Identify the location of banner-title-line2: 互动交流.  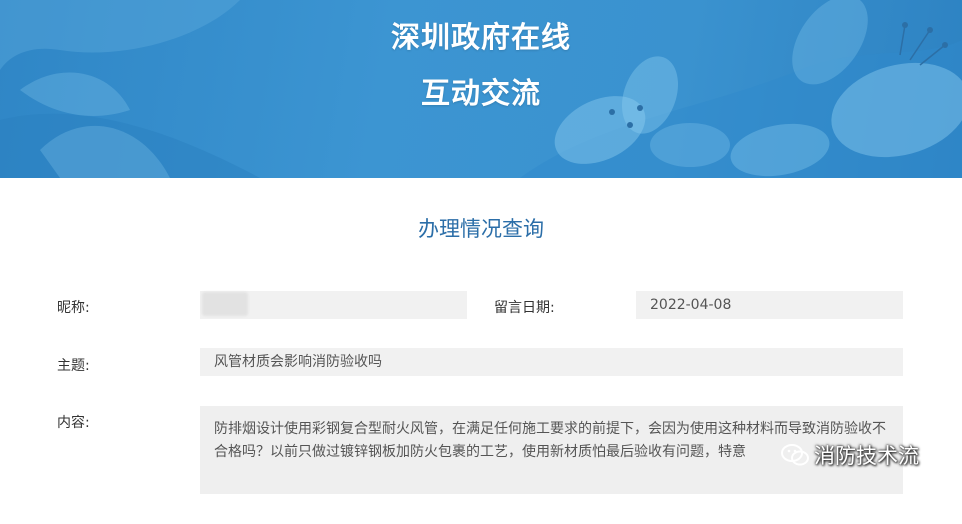
(480, 93).